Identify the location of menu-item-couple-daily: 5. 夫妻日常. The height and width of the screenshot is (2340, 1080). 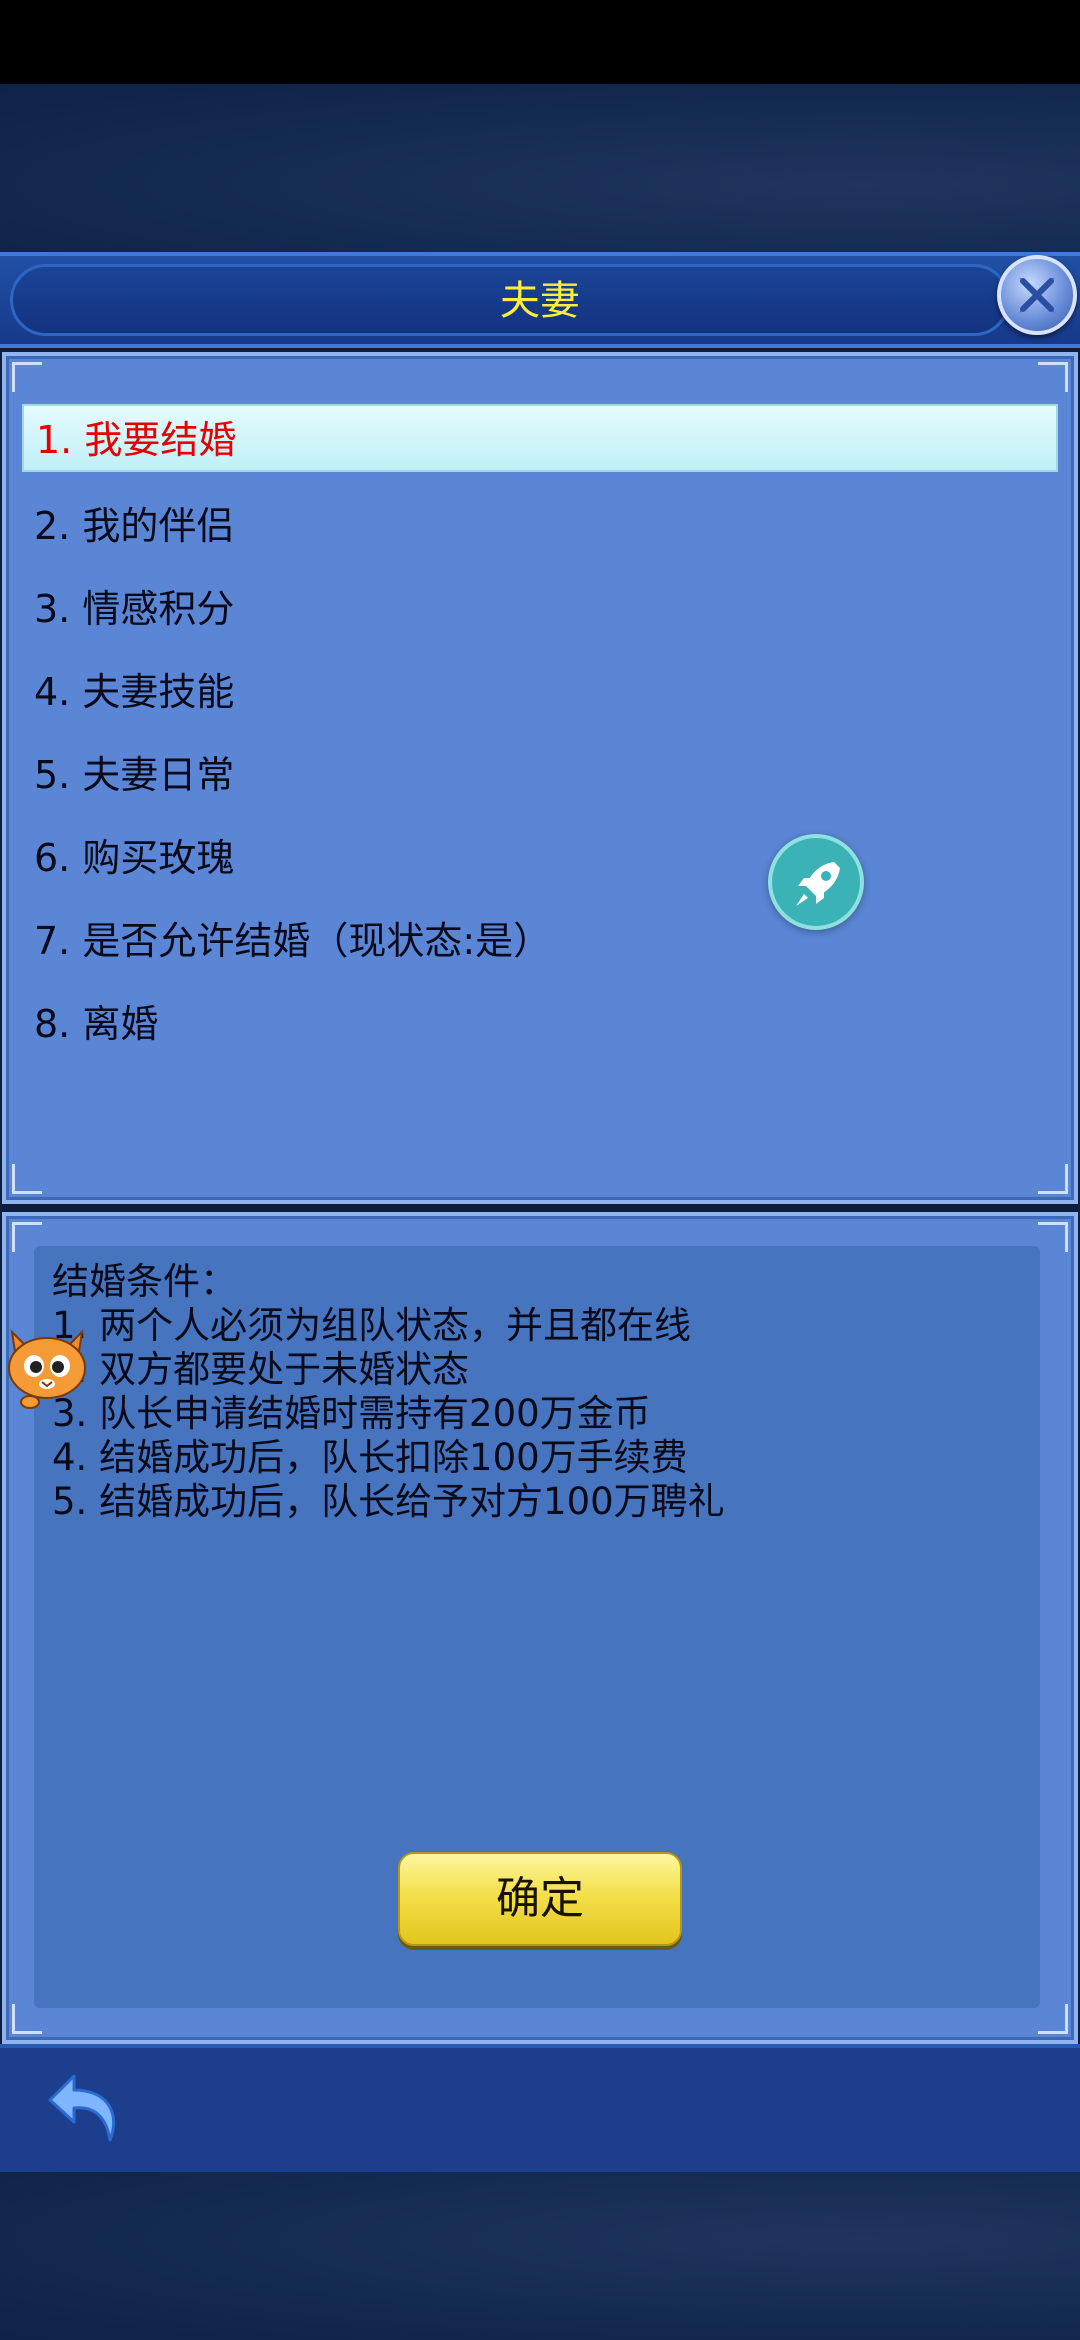
(540, 775).